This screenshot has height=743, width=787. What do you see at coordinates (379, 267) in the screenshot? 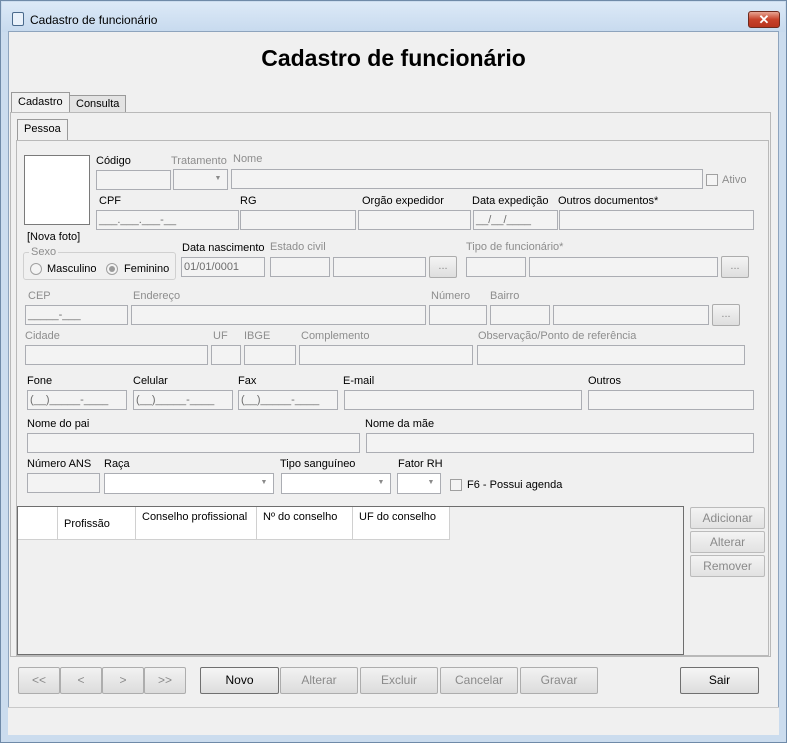
I see `estado-civil-desc-input` at bounding box center [379, 267].